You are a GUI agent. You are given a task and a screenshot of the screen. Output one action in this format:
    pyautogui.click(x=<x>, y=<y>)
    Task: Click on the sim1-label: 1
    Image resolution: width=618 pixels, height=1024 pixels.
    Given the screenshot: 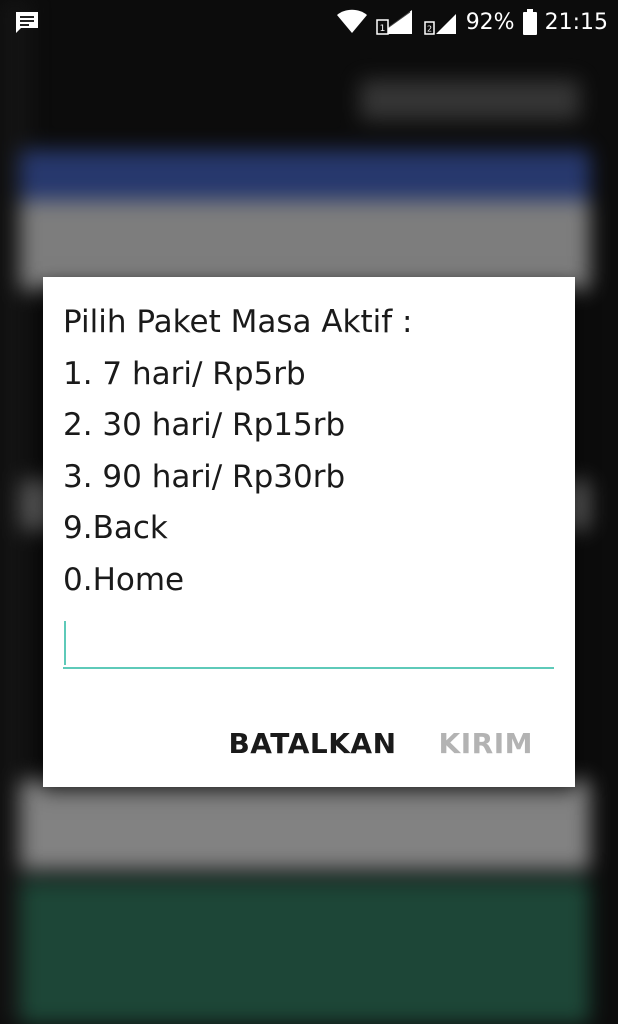 What is the action you would take?
    pyautogui.click(x=382, y=29)
    